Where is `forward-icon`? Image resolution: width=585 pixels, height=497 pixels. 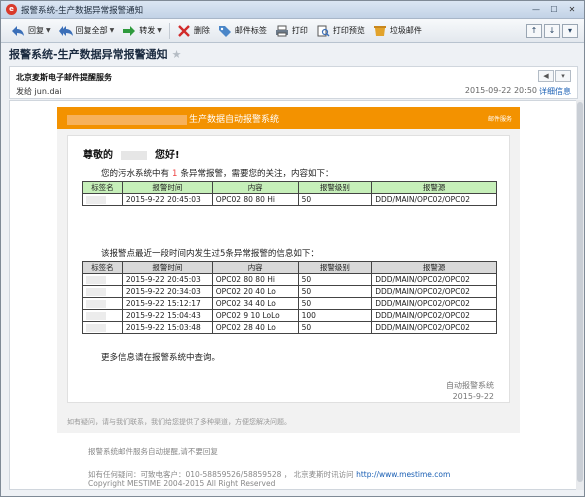 forward-icon is located at coordinates (129, 30).